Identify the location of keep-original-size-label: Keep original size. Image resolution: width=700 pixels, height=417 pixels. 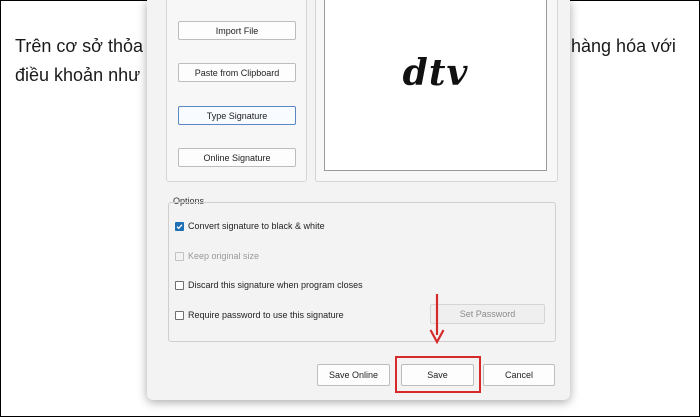
(224, 256).